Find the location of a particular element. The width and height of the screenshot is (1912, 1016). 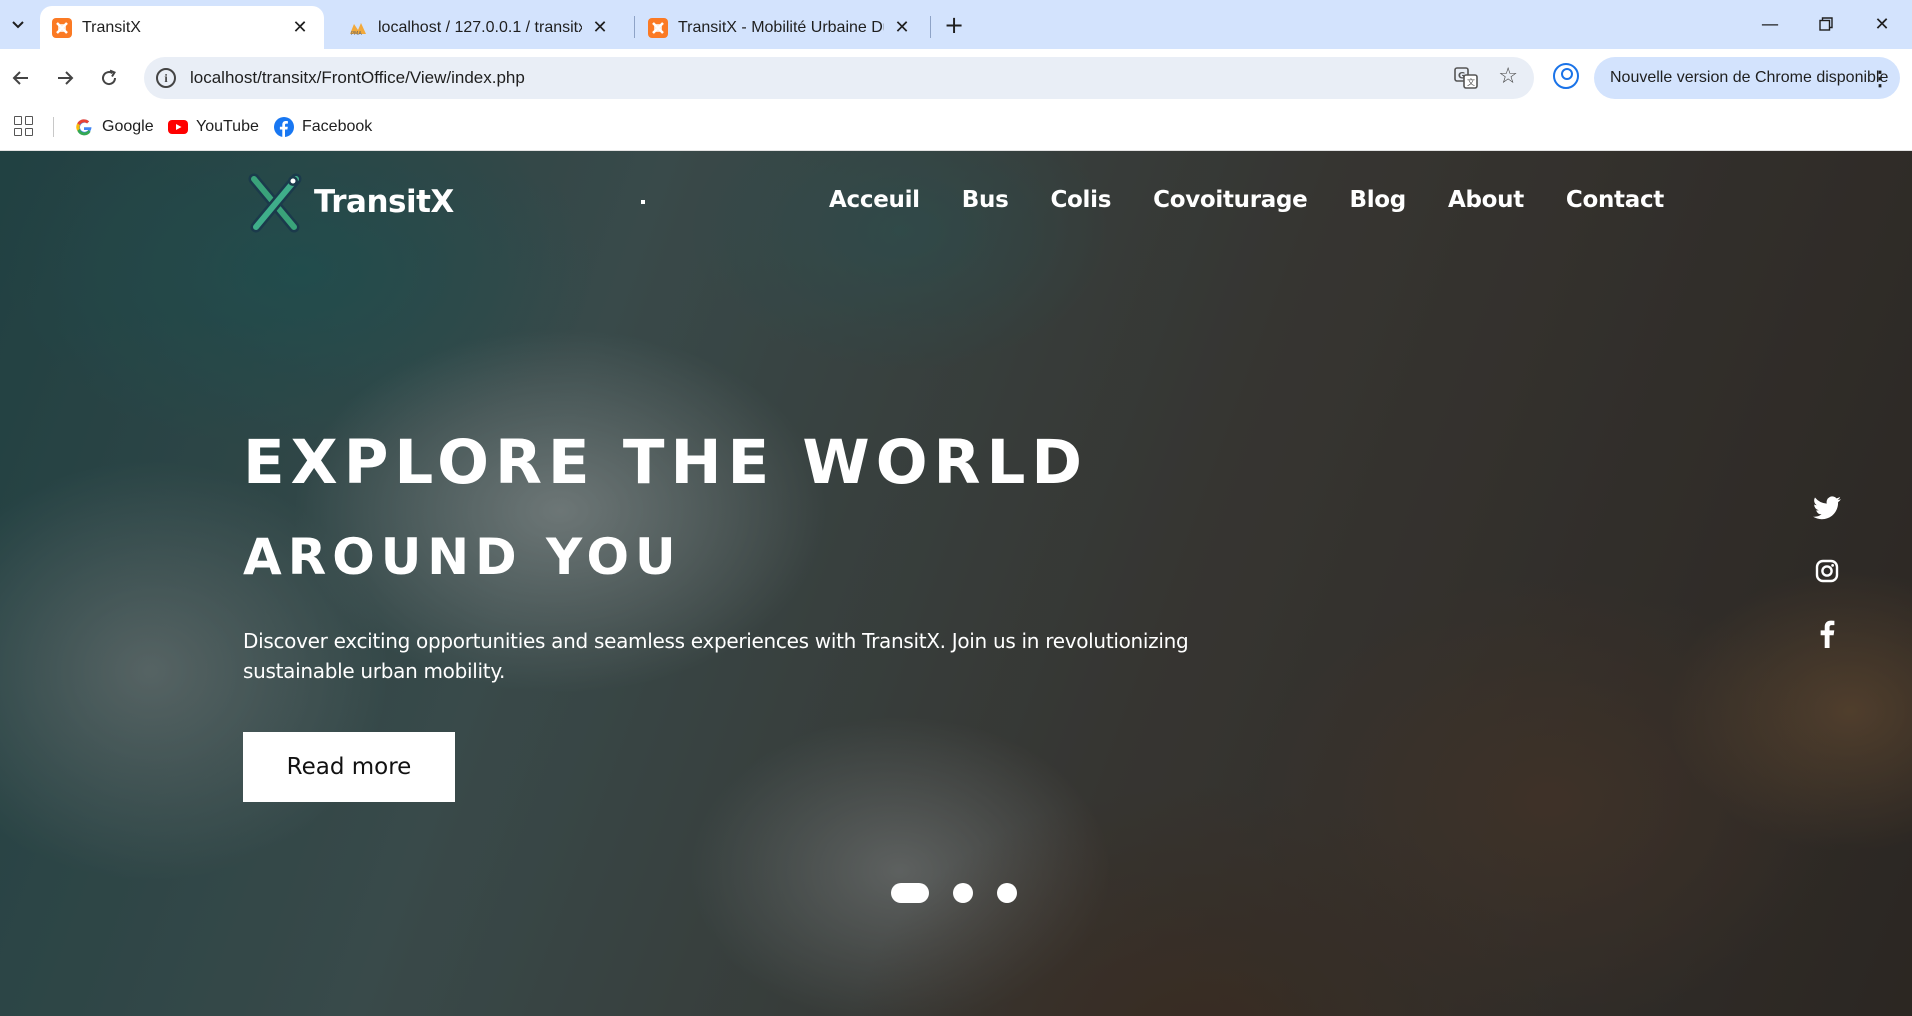

nav-link-acceuil: Acceuil is located at coordinates (874, 200).